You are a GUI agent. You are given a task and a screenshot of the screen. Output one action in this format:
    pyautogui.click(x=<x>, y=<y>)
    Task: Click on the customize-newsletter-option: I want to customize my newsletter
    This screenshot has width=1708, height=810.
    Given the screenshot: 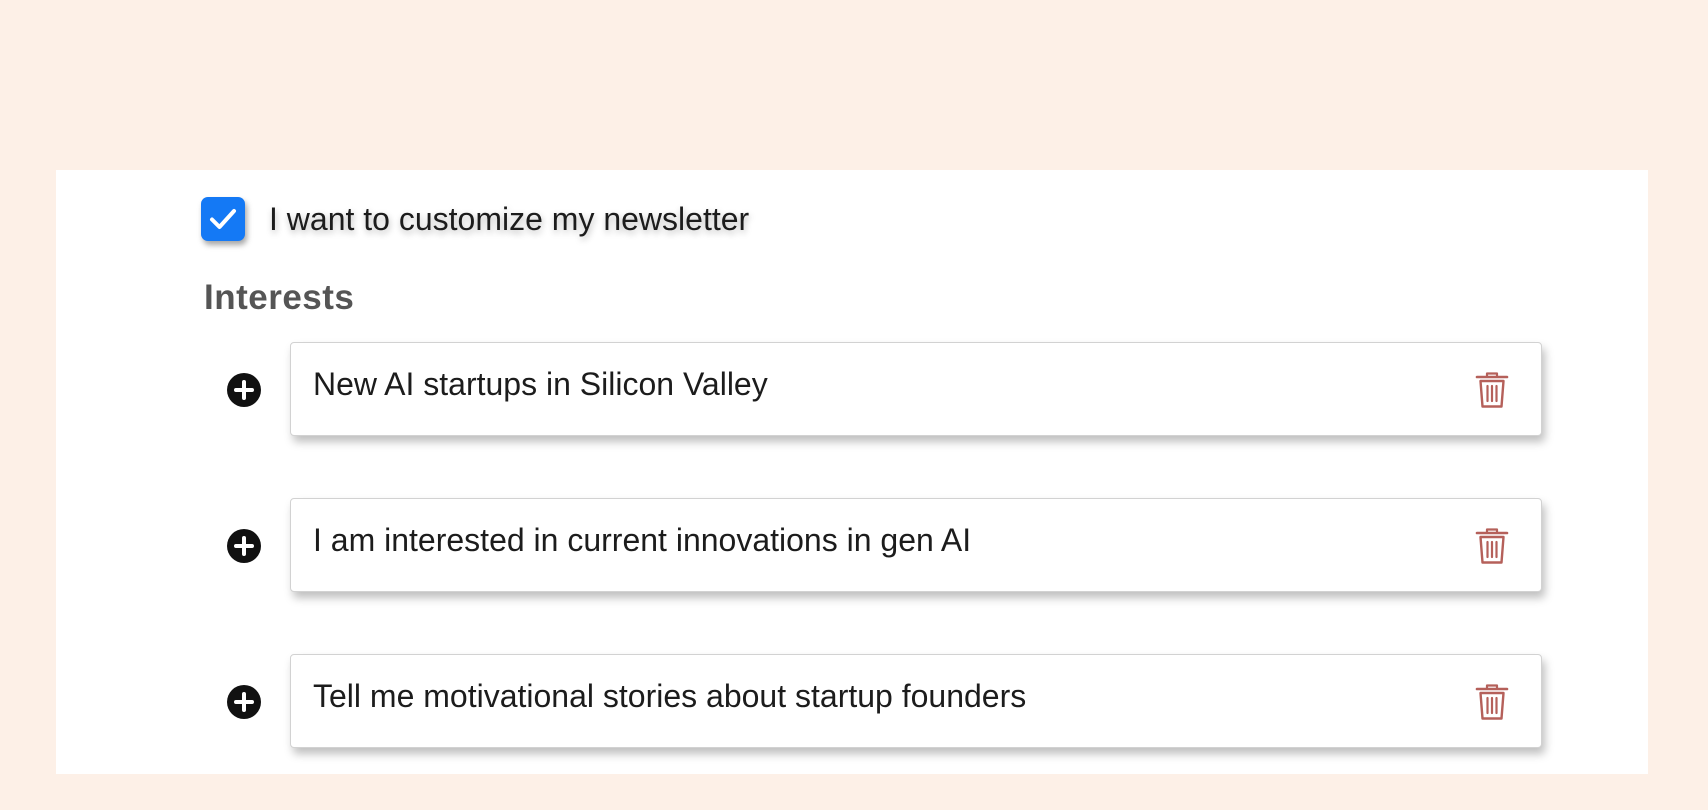 What is the action you would take?
    pyautogui.click(x=475, y=219)
    